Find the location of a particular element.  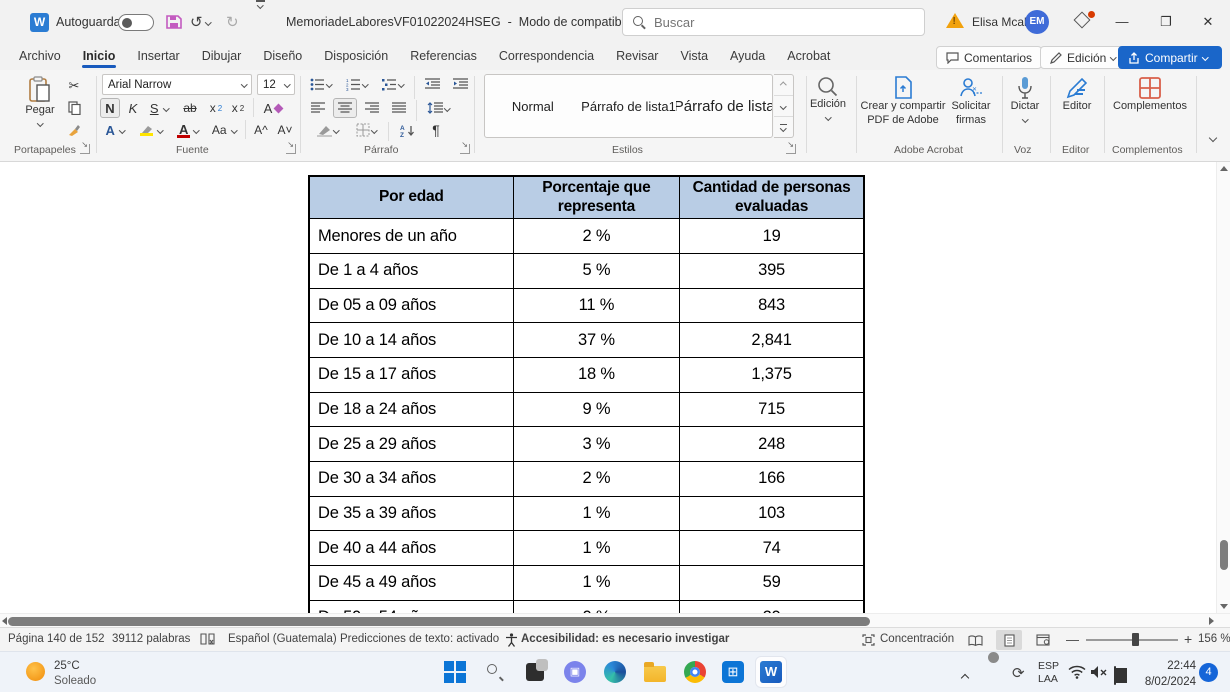

shading-button is located at coordinates (328, 130).